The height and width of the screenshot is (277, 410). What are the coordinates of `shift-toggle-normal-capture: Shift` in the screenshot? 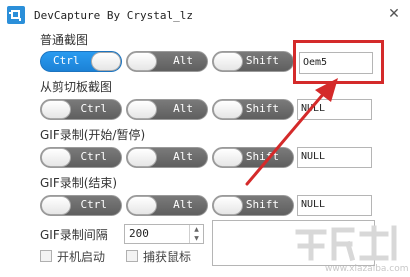 It's located at (253, 61).